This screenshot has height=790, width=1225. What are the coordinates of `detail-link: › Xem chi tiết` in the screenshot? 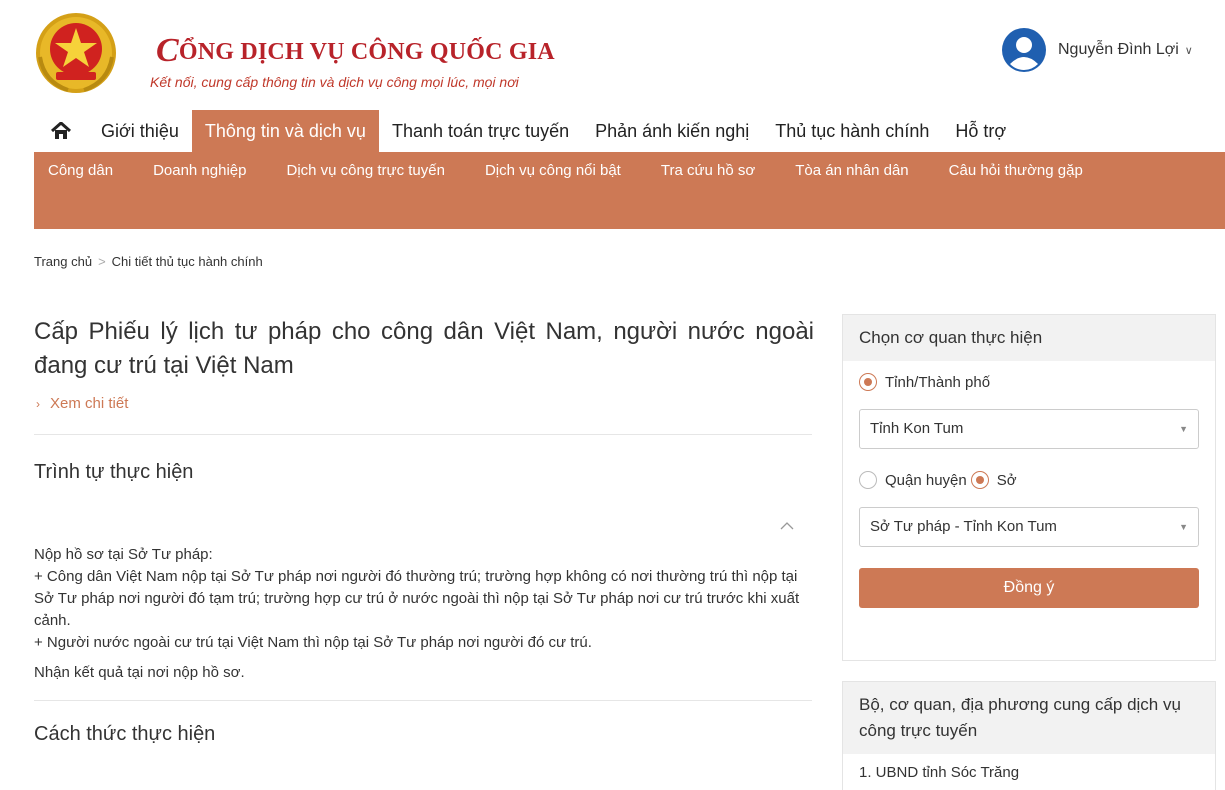 It's located at (424, 403).